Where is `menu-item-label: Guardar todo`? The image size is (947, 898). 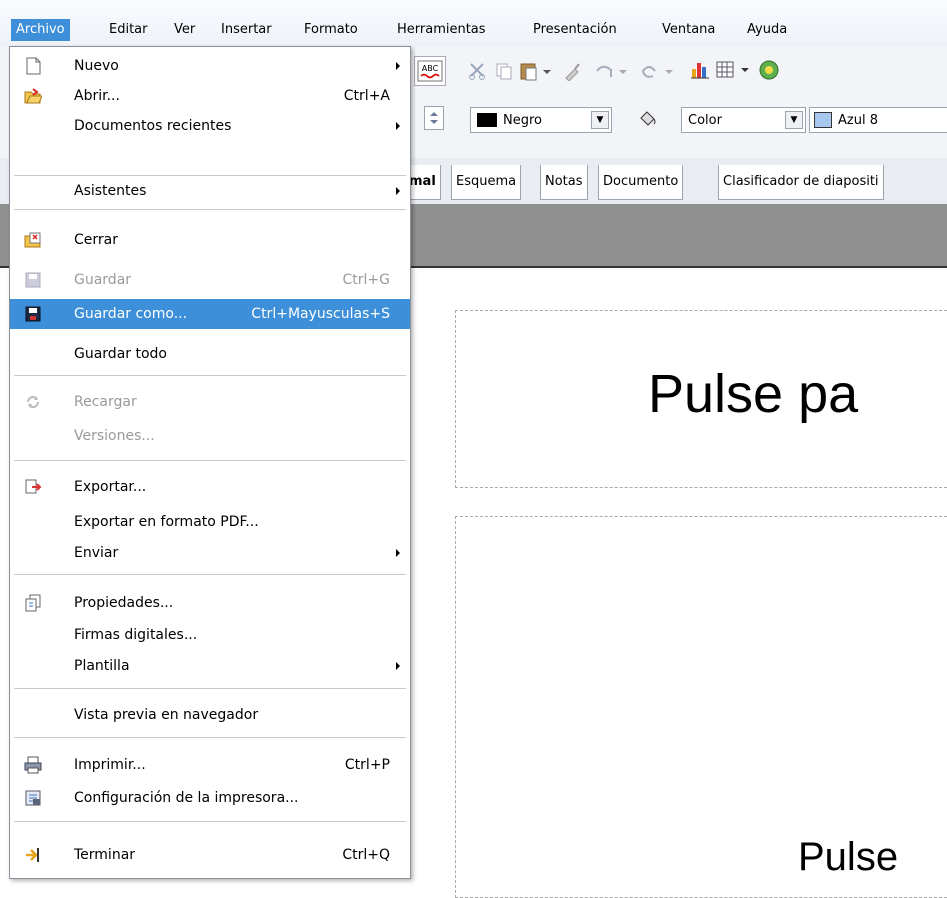 menu-item-label: Guardar todo is located at coordinates (120, 354).